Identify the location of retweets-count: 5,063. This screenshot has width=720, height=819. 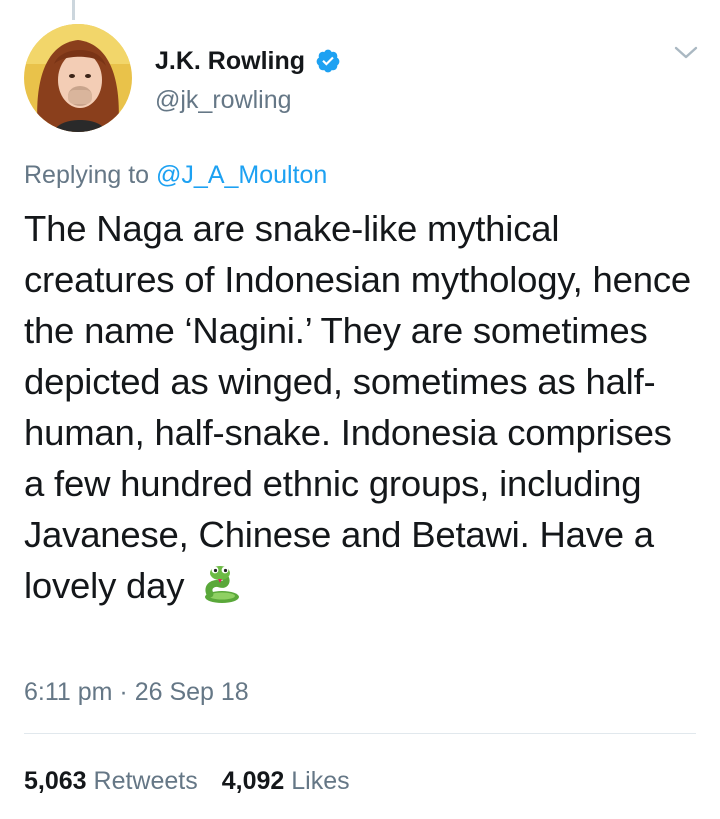
(55, 781).